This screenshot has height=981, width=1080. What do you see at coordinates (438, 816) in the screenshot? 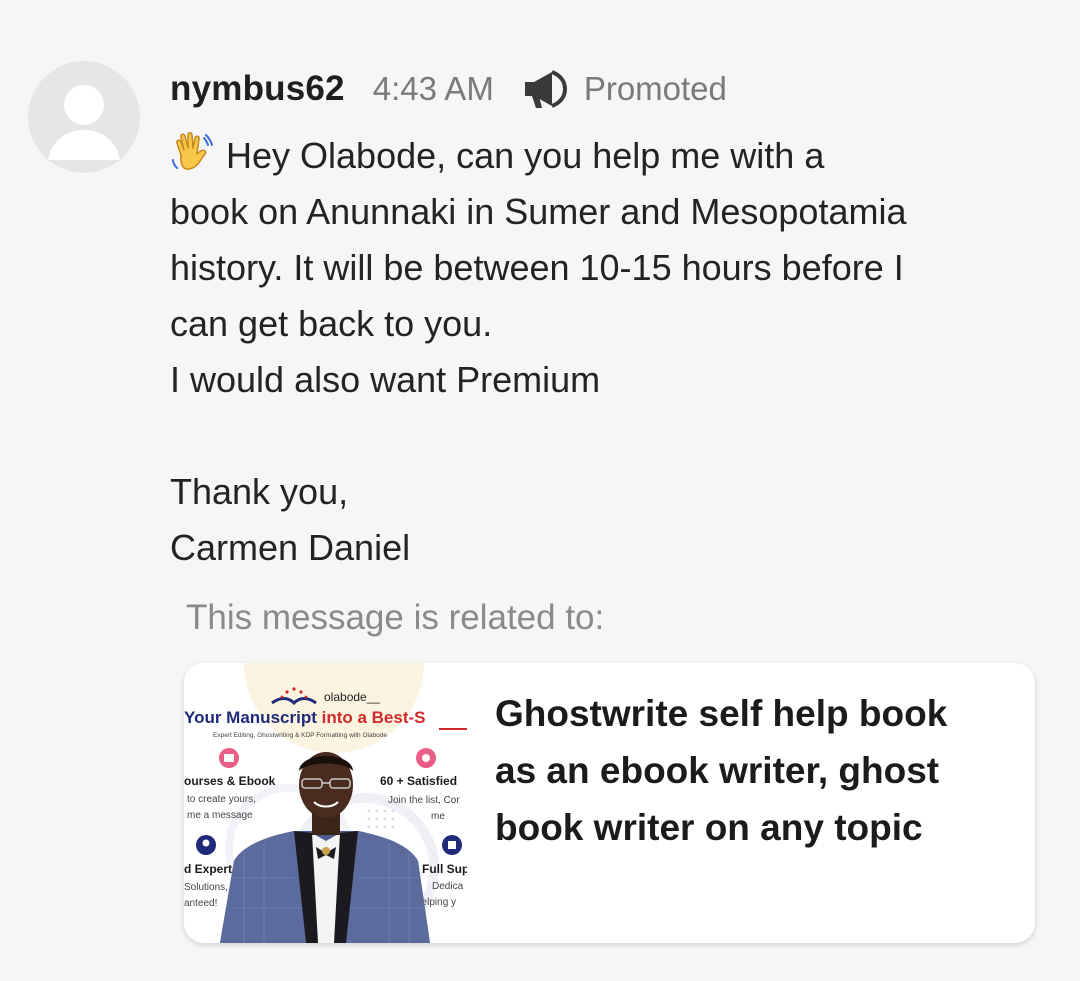
I see `thumb-text: me` at bounding box center [438, 816].